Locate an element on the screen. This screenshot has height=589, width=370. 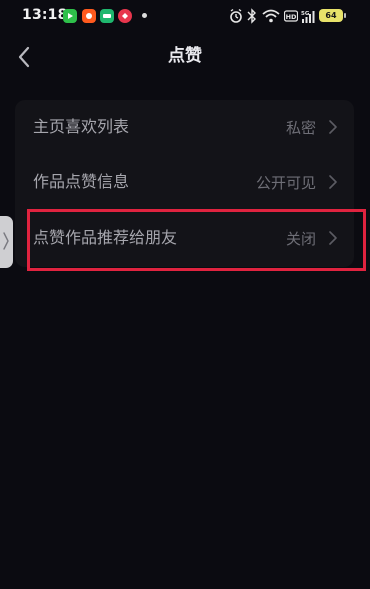
app-icon-red is located at coordinates (125, 16).